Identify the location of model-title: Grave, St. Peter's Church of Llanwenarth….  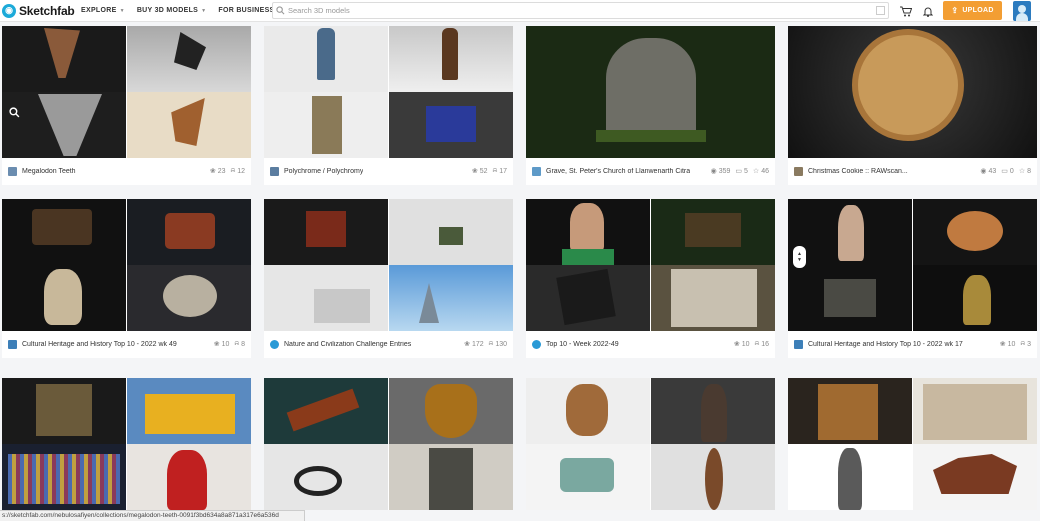
(618, 171).